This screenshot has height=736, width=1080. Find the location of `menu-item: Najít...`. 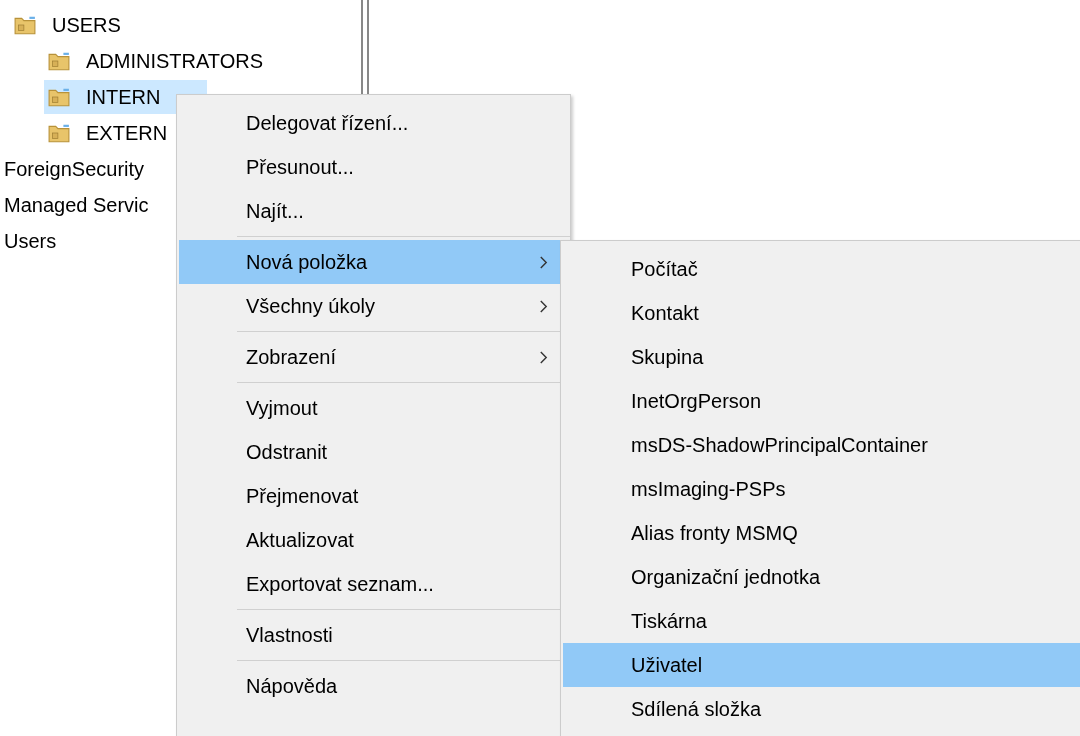

menu-item: Najít... is located at coordinates (373, 211).